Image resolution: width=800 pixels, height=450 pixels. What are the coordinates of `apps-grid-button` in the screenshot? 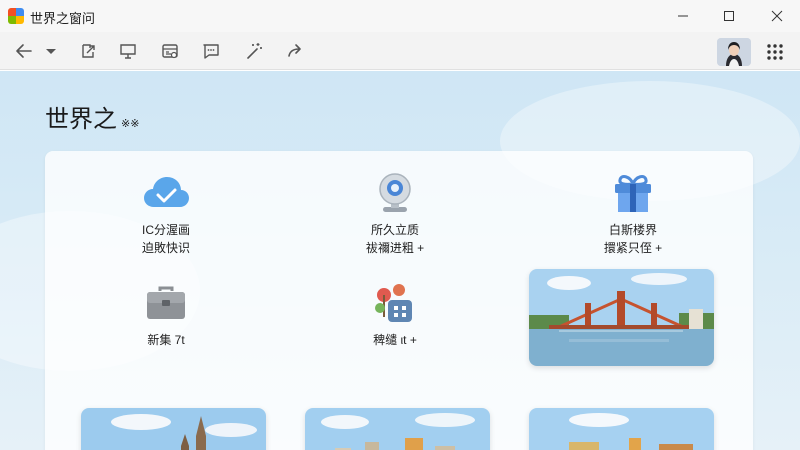 It's located at (775, 52).